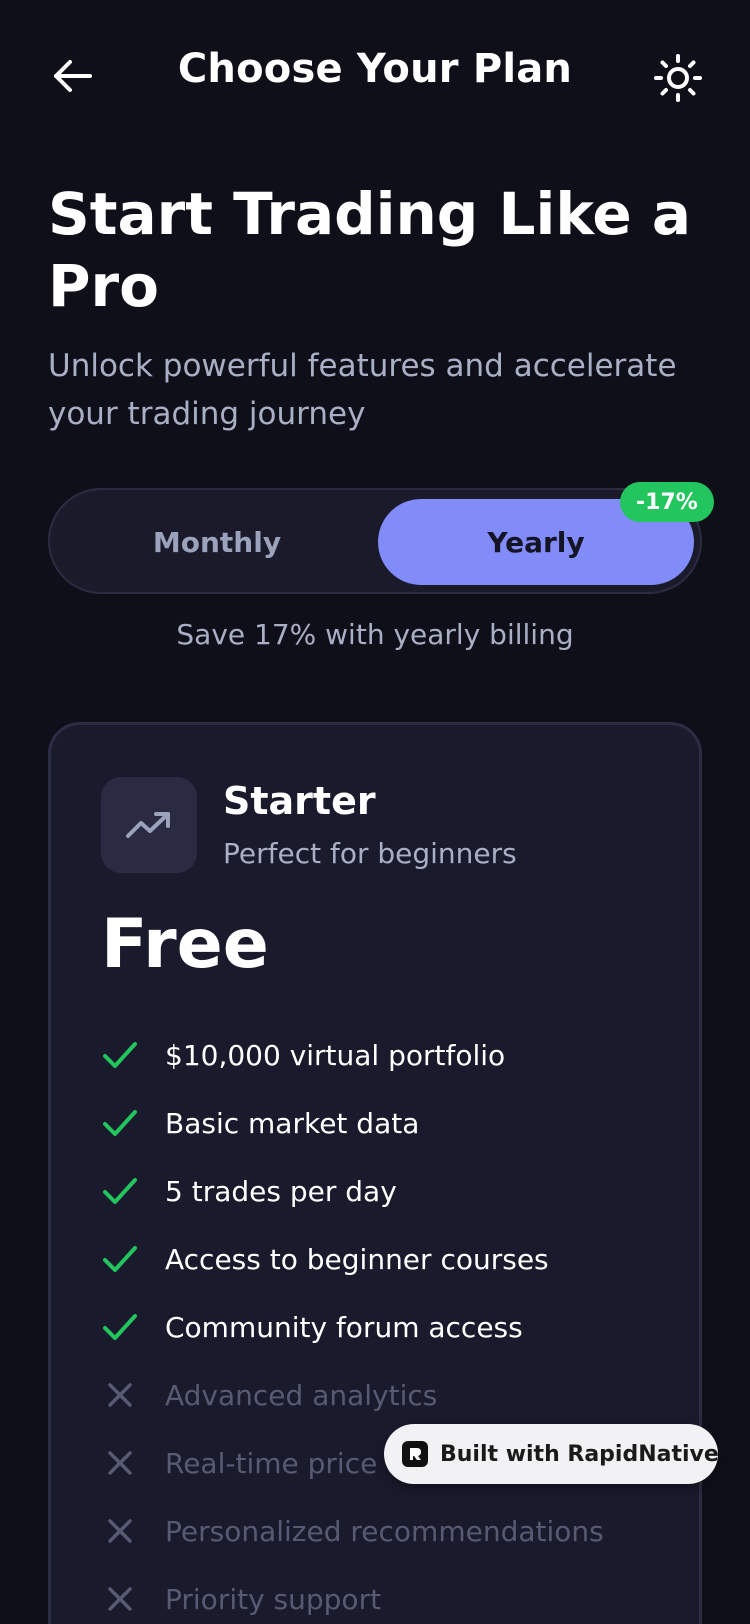 This screenshot has width=750, height=1624. I want to click on feature-item: Priority support, so click(381, 1594).